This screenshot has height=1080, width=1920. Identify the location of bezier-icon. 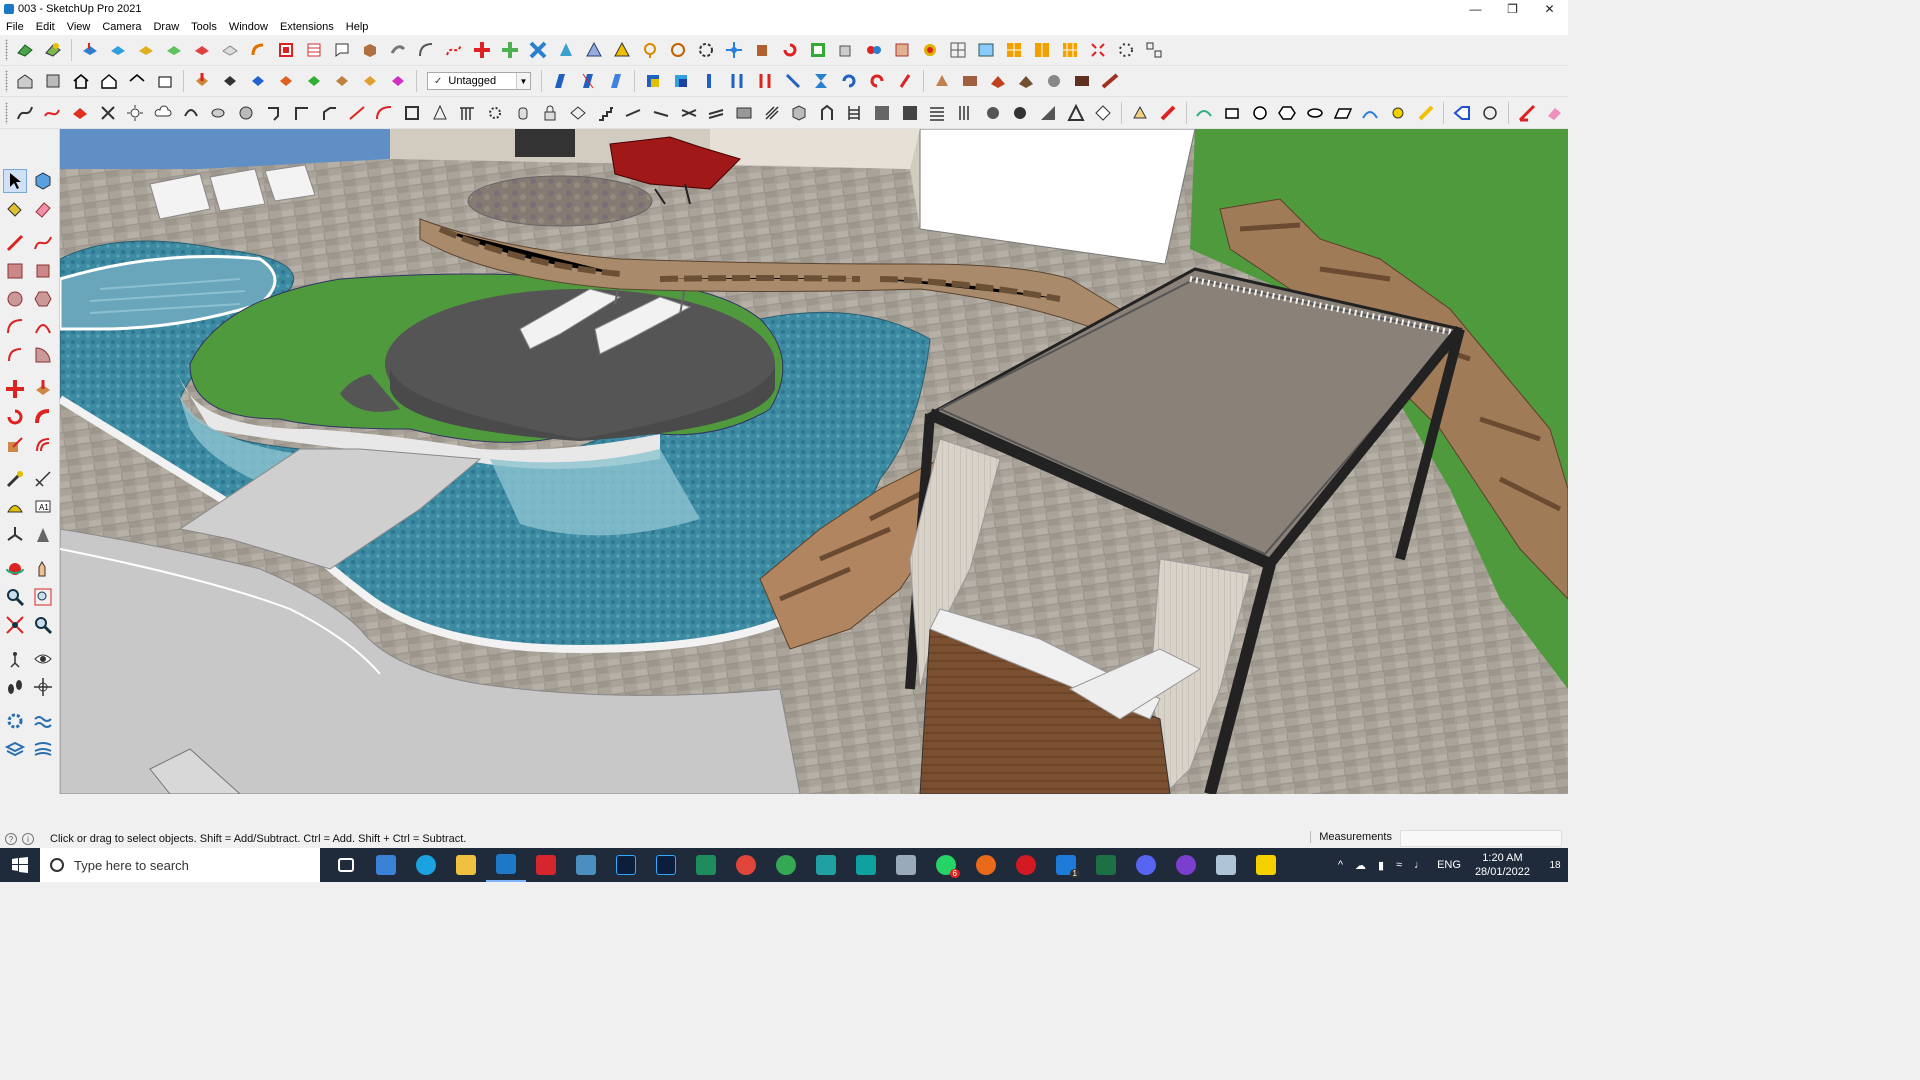
(454, 50).